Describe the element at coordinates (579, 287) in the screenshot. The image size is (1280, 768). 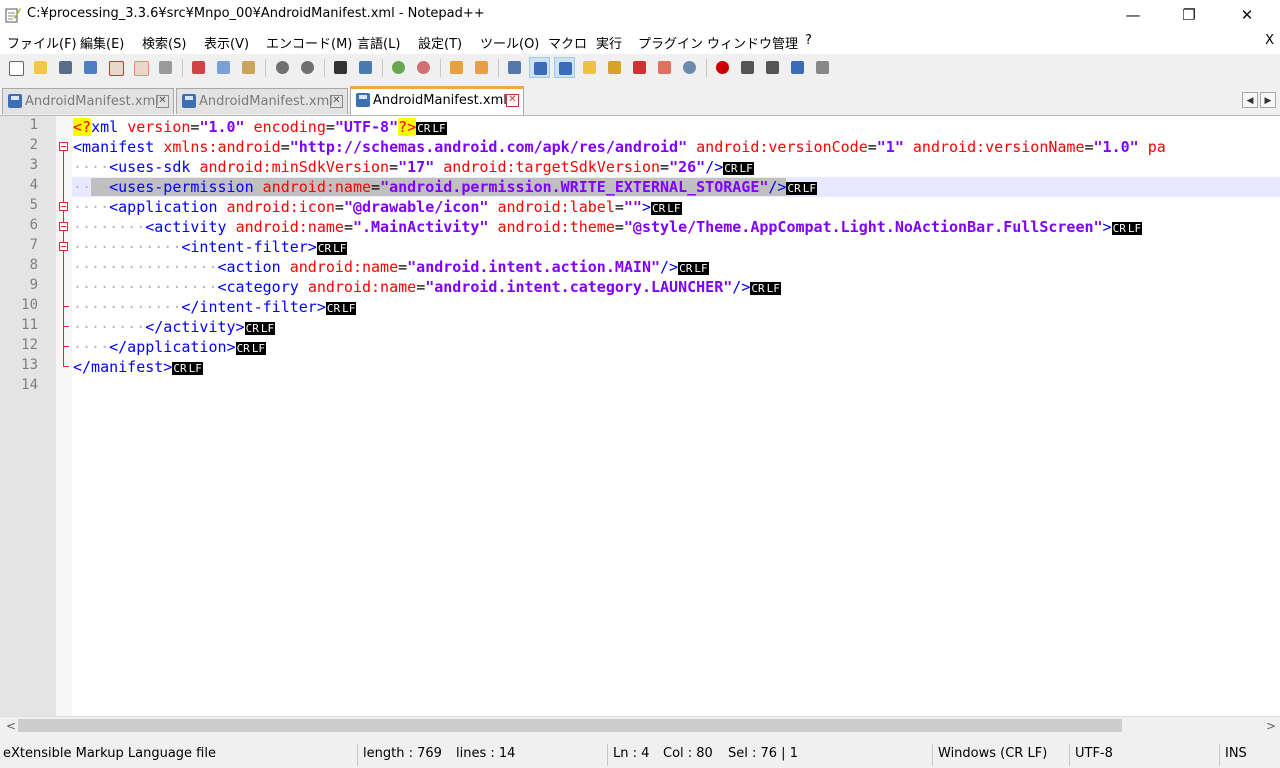
I see `attr-value: "android.intent.category.LAUNCHER"` at that location.